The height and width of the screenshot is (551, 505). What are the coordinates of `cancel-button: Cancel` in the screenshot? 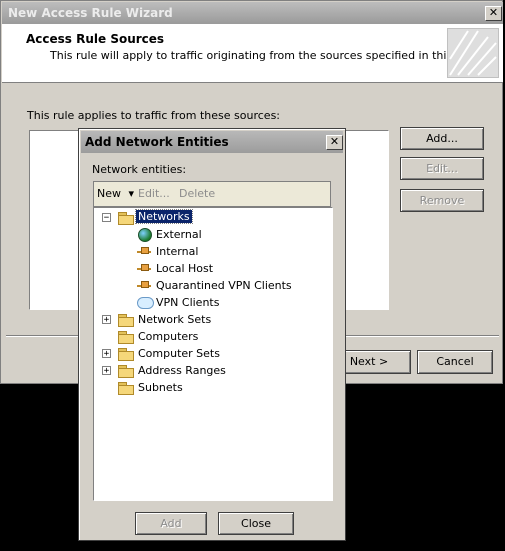 It's located at (455, 362).